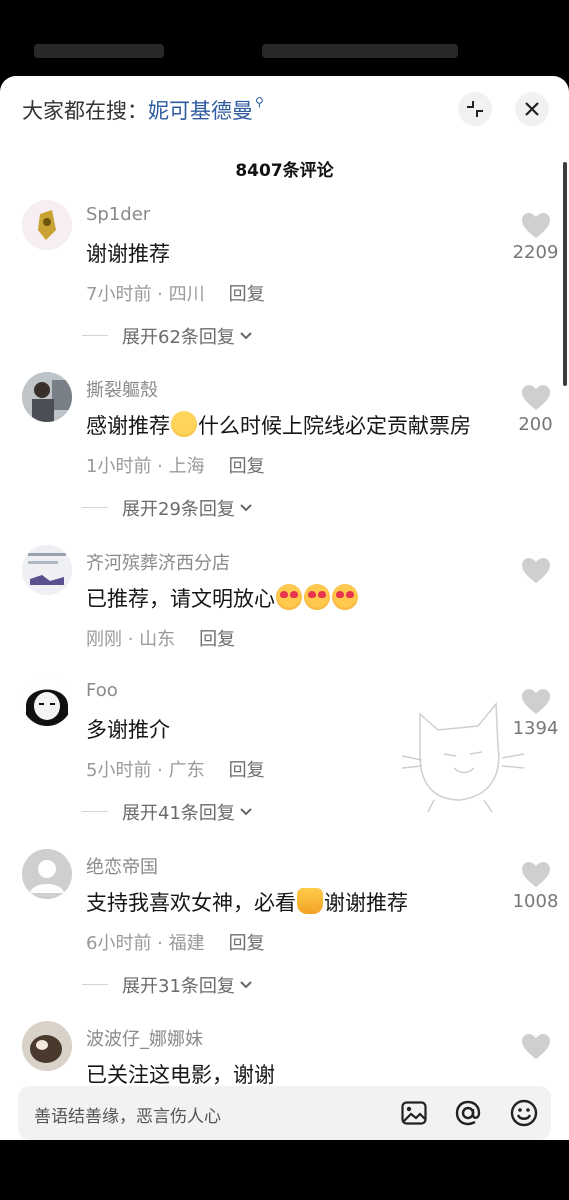 The image size is (569, 1200). I want to click on comment-text: 多谢推介, so click(128, 730).